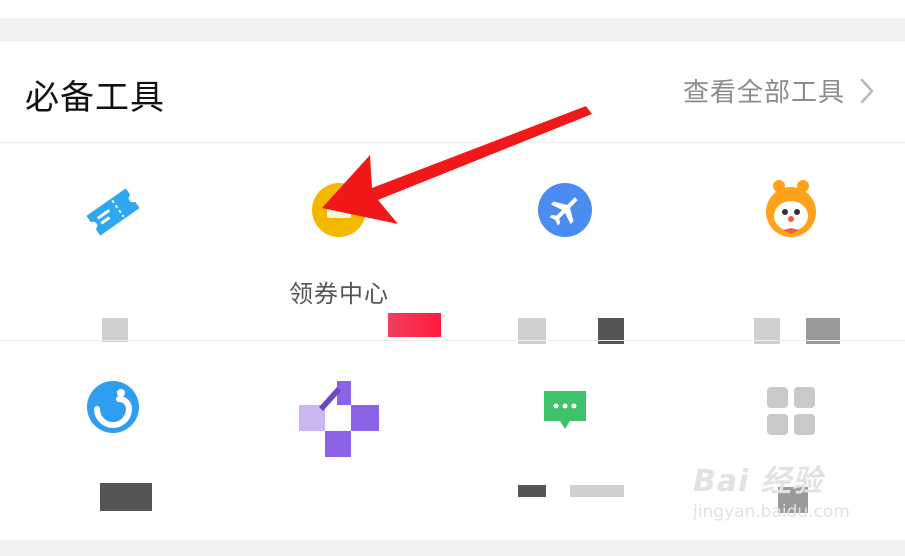 Image resolution: width=905 pixels, height=556 pixels. I want to click on chevron-right-icon, so click(867, 90).